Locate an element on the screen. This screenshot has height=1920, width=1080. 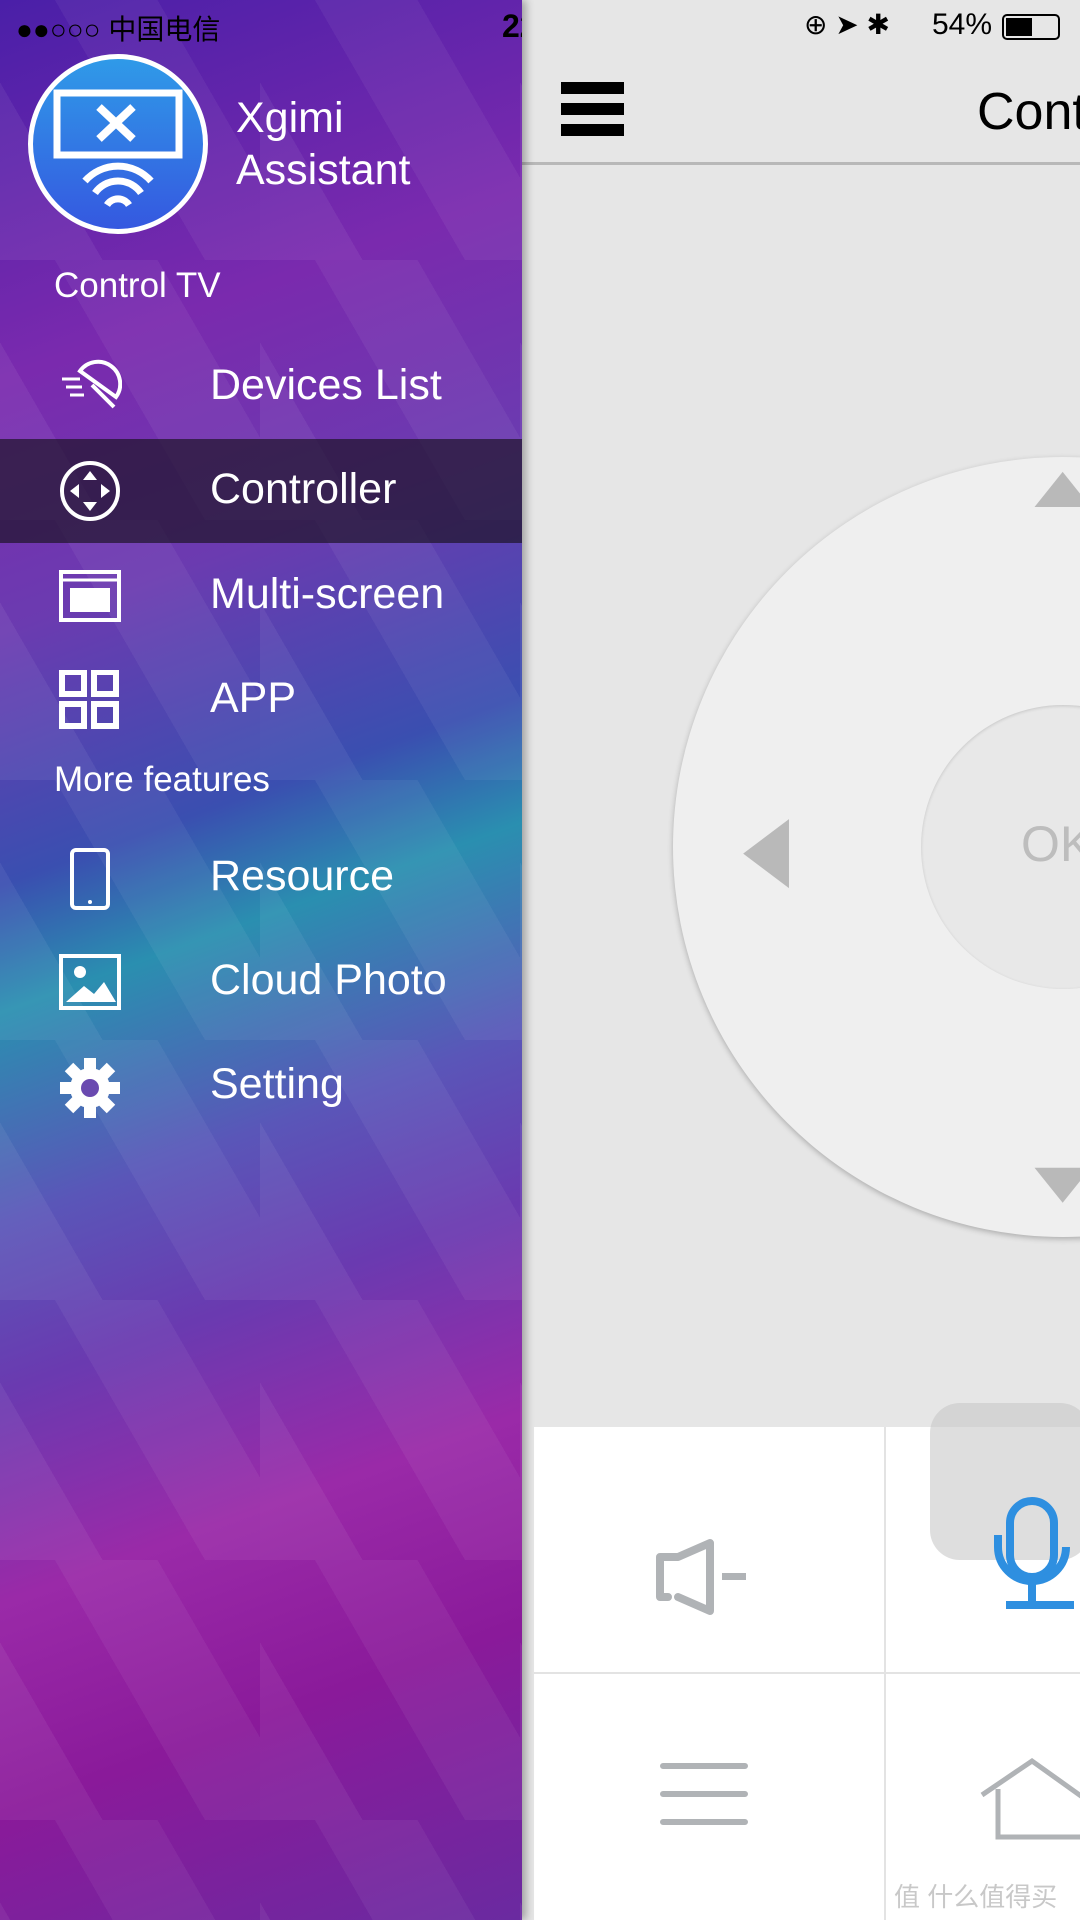
menu-item-app: APP is located at coordinates (261, 700).